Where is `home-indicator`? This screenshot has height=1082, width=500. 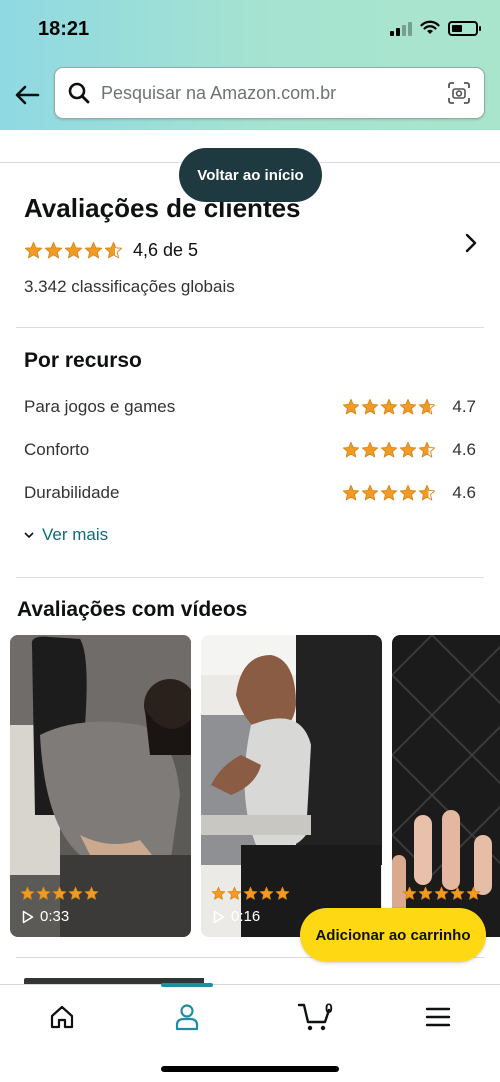 home-indicator is located at coordinates (250, 1069).